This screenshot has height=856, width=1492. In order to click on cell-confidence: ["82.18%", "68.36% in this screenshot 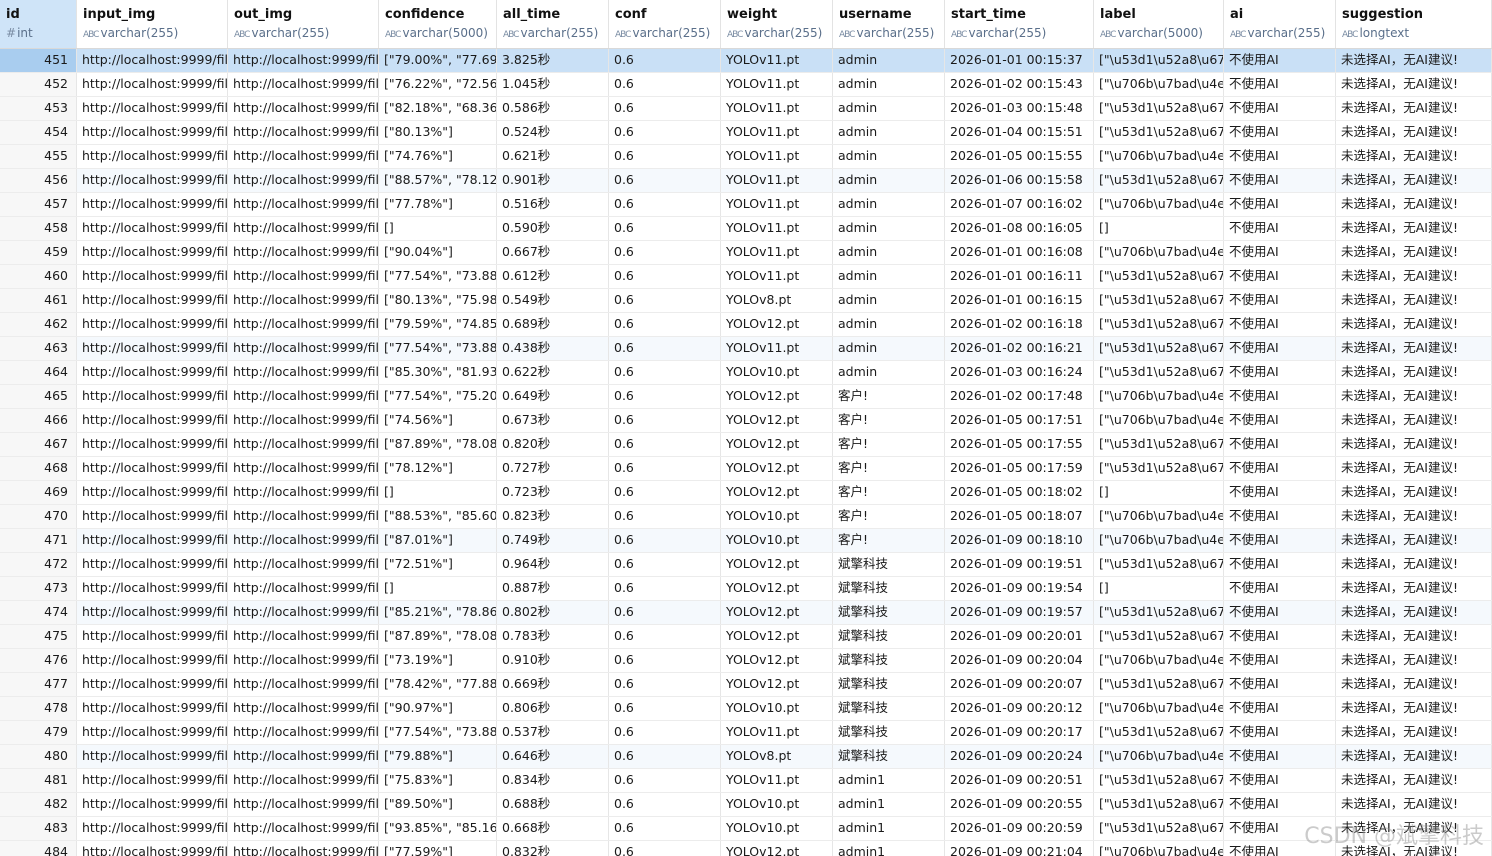, I will do `click(438, 108)`.